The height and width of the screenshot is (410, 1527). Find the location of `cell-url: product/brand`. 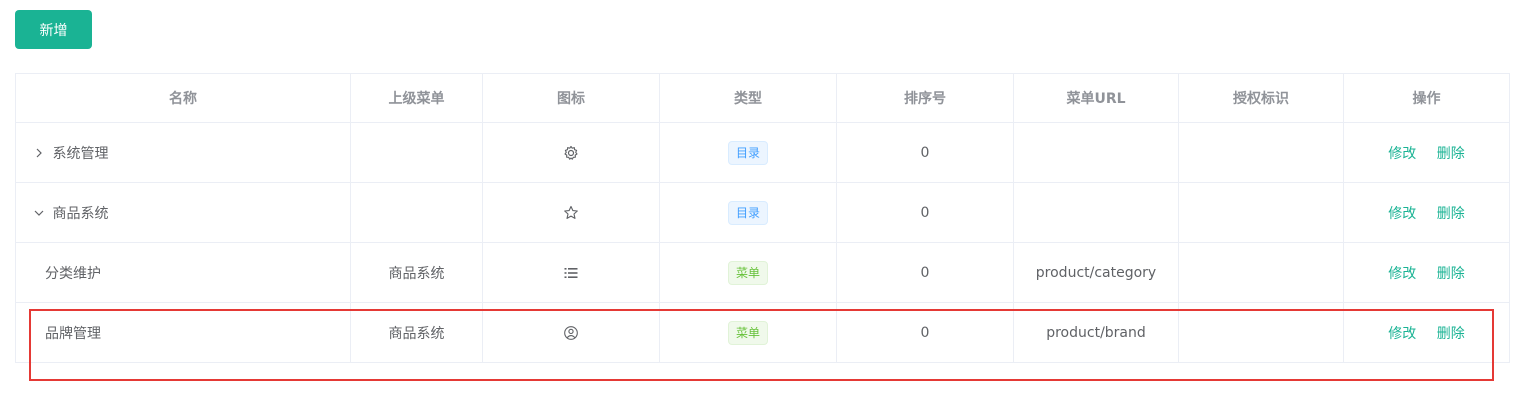

cell-url: product/brand is located at coordinates (1096, 332).